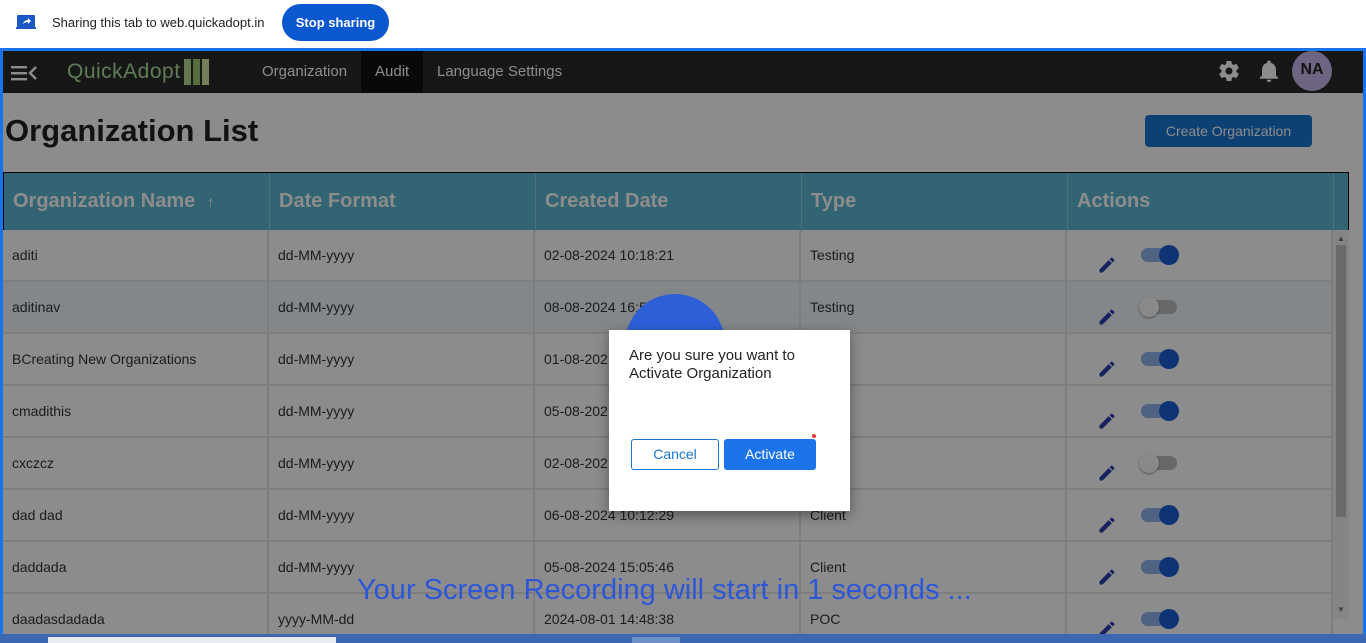  Describe the element at coordinates (814, 436) in the screenshot. I see `recording-indicator-dot` at that location.